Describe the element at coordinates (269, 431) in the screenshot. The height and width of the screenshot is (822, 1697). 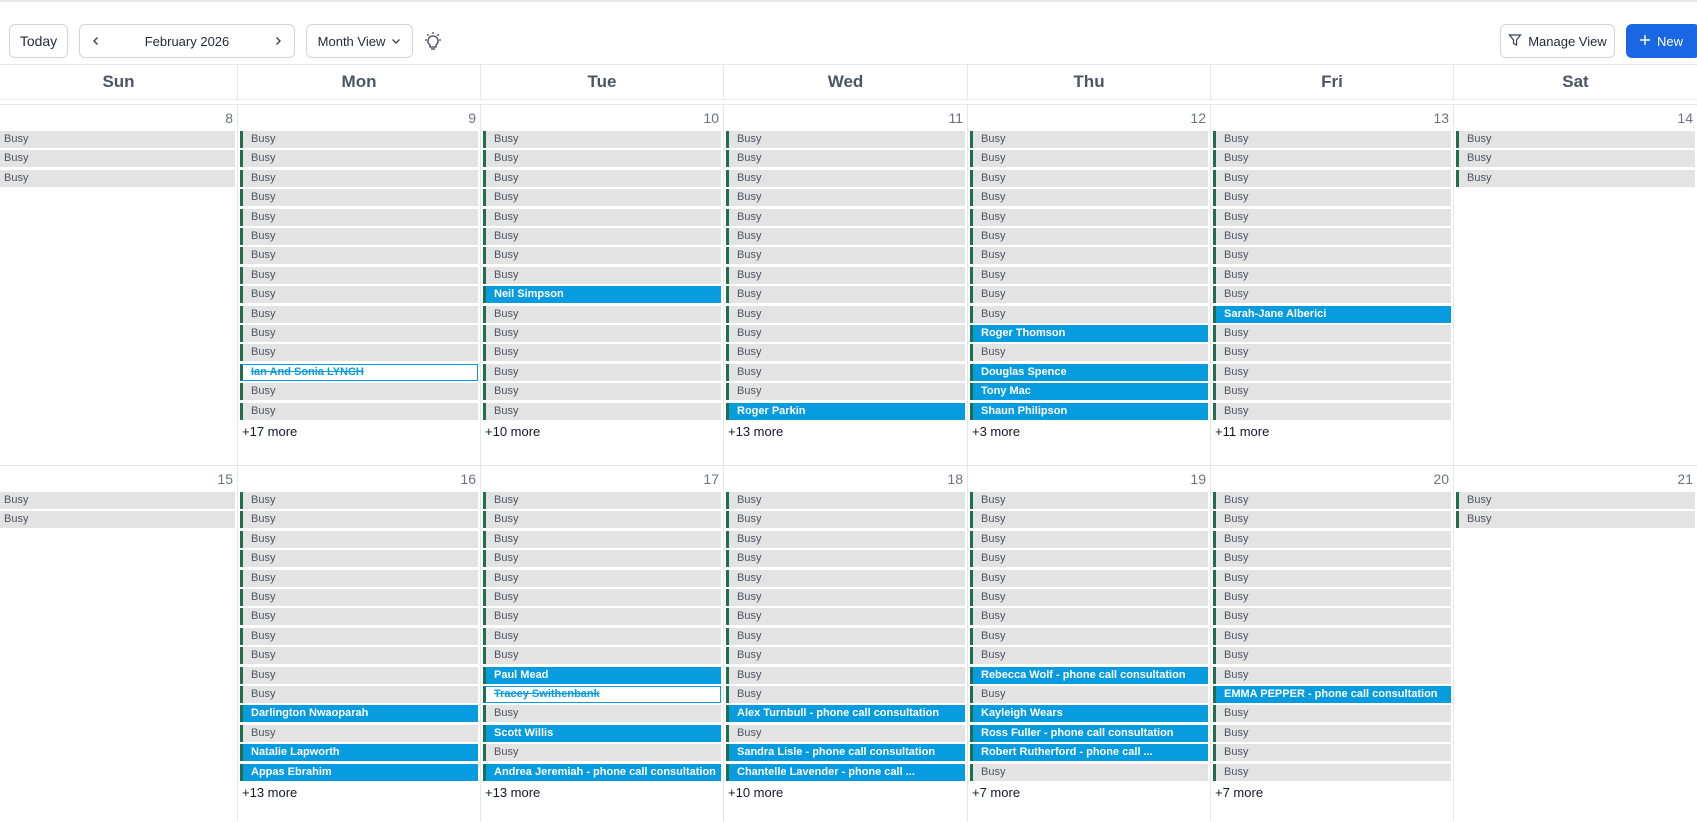
I see `more-events-link: +17 more` at that location.